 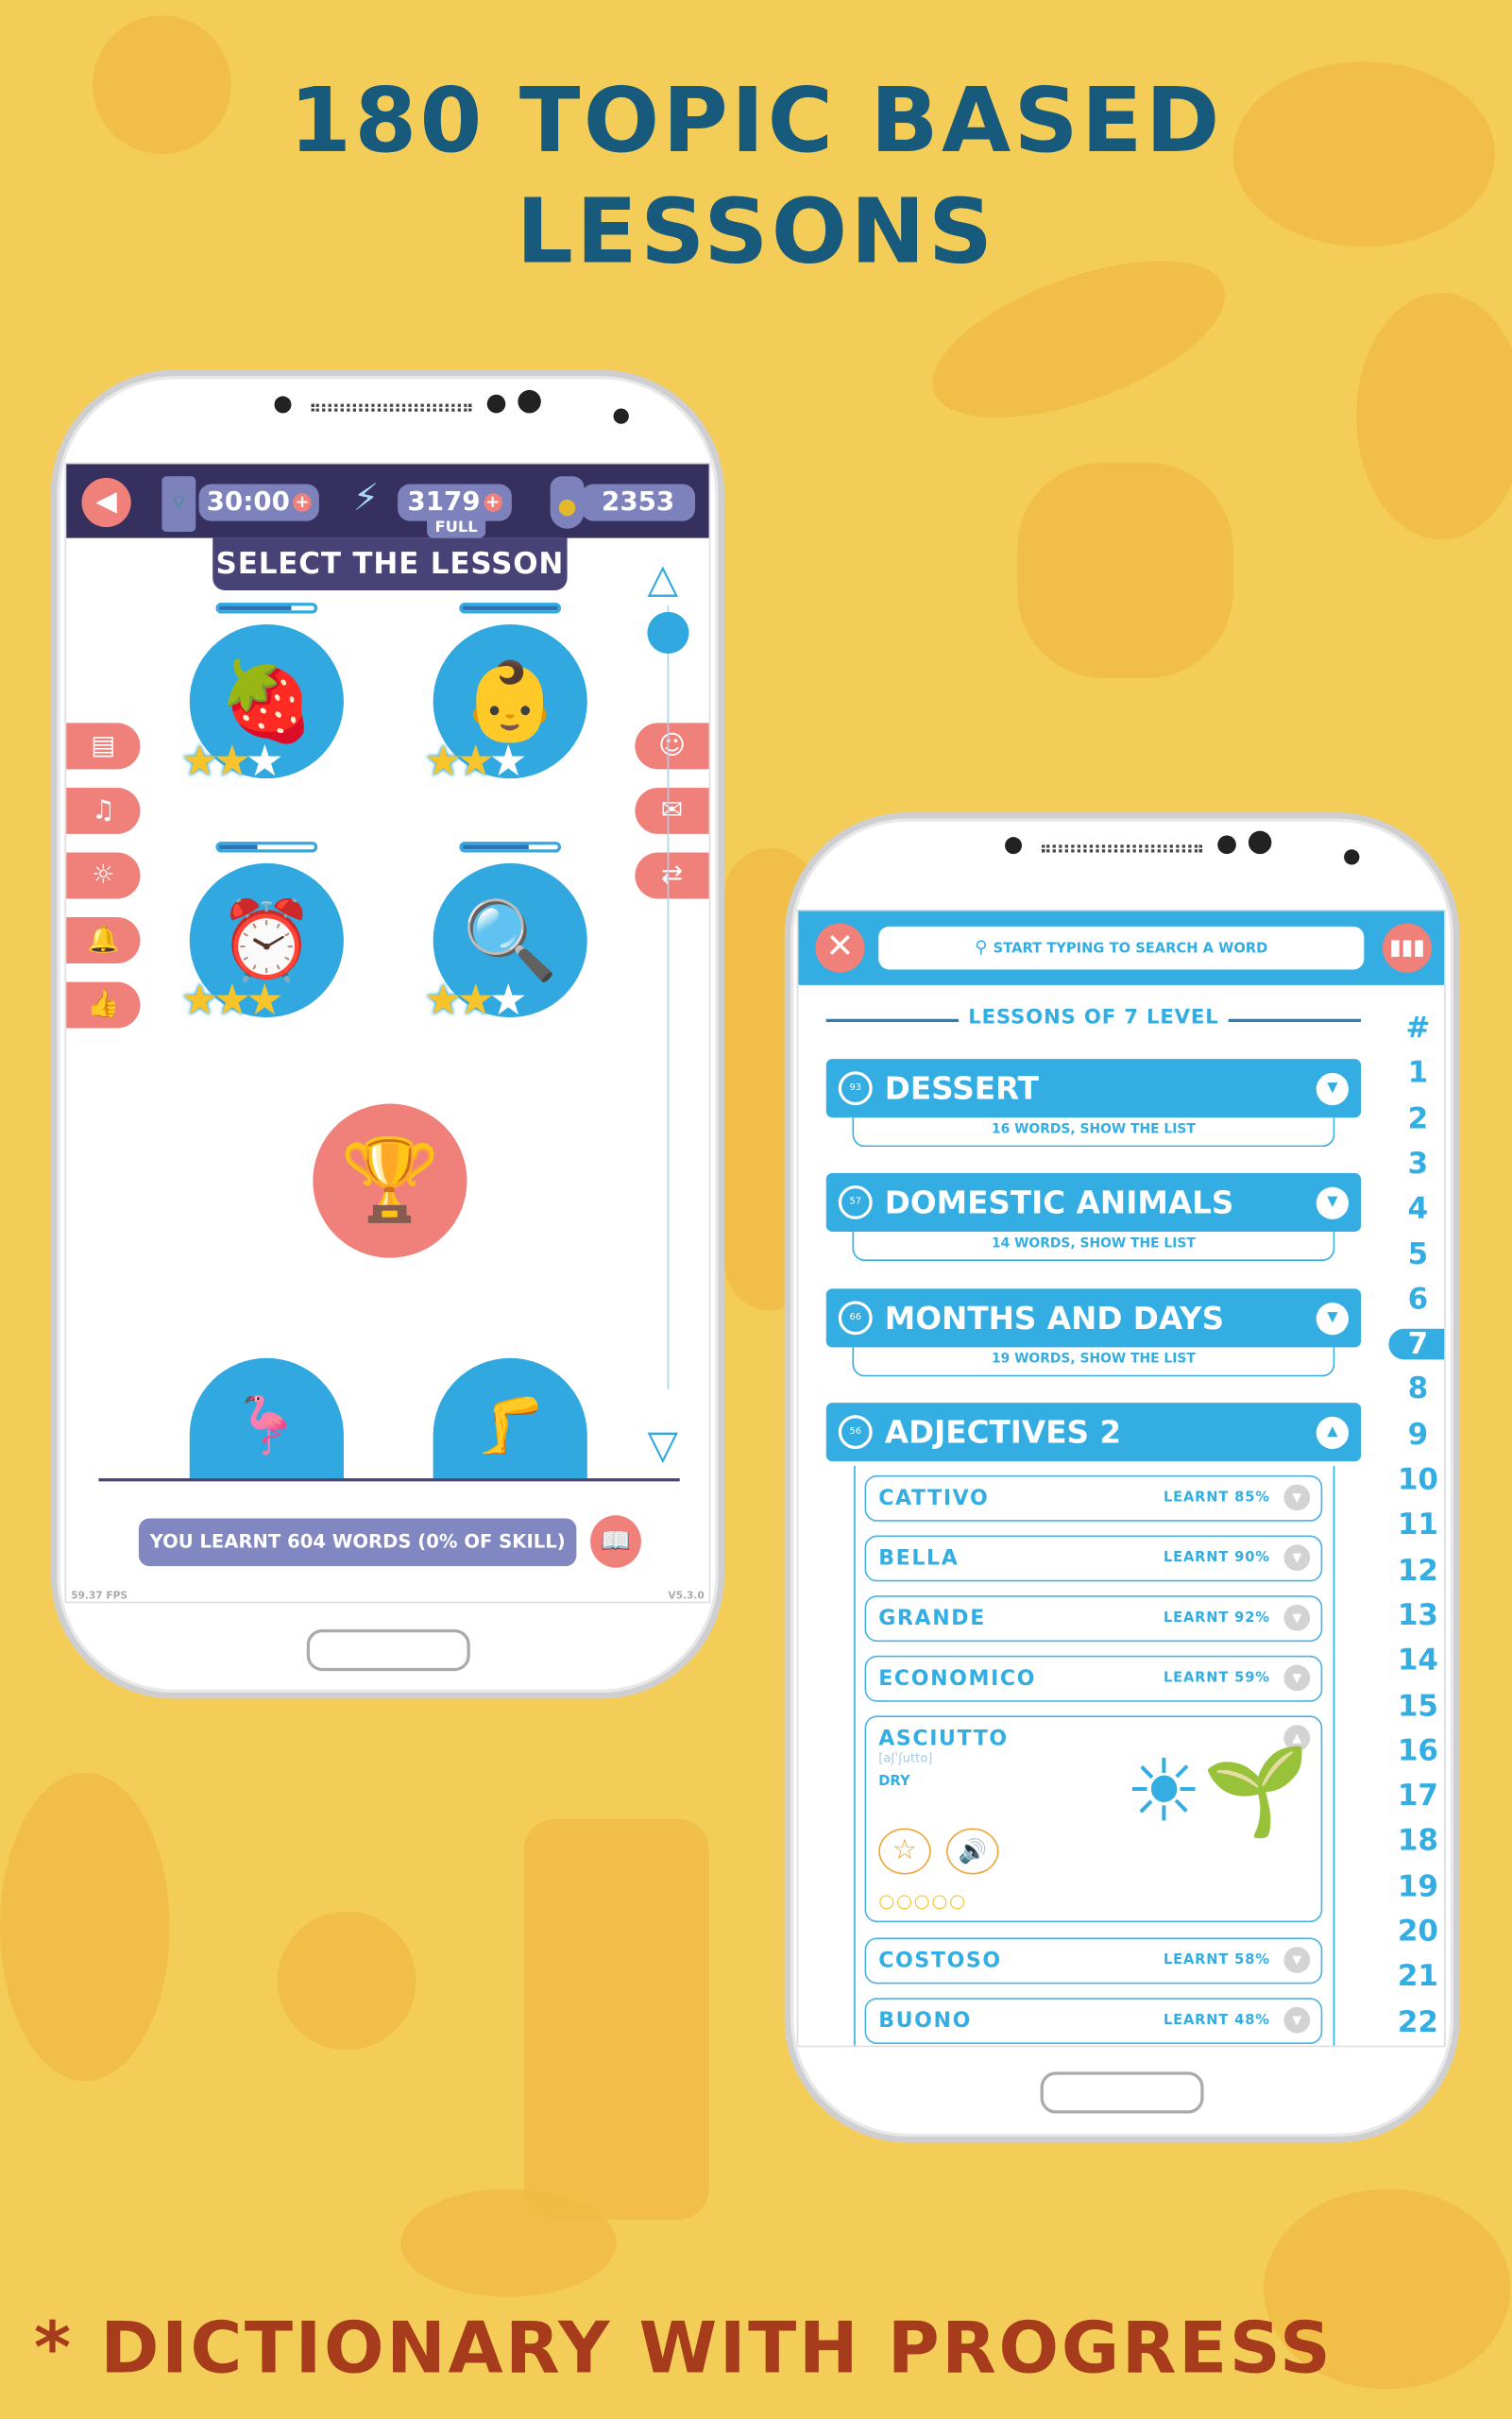 I want to click on show-list-link: 14 WORDS, SHOW THE LIST, so click(x=1093, y=1246).